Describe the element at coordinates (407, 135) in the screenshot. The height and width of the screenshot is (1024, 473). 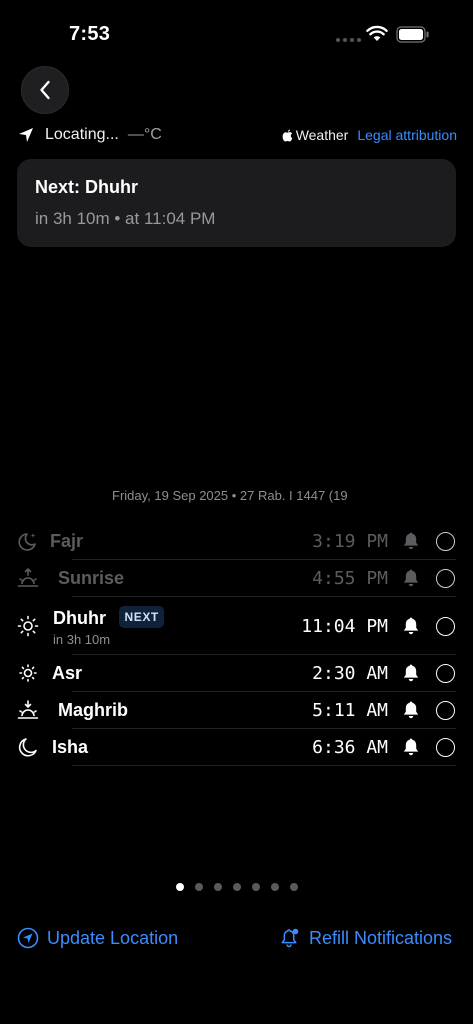
I see `legal-attribution-link: Legal attribution` at that location.